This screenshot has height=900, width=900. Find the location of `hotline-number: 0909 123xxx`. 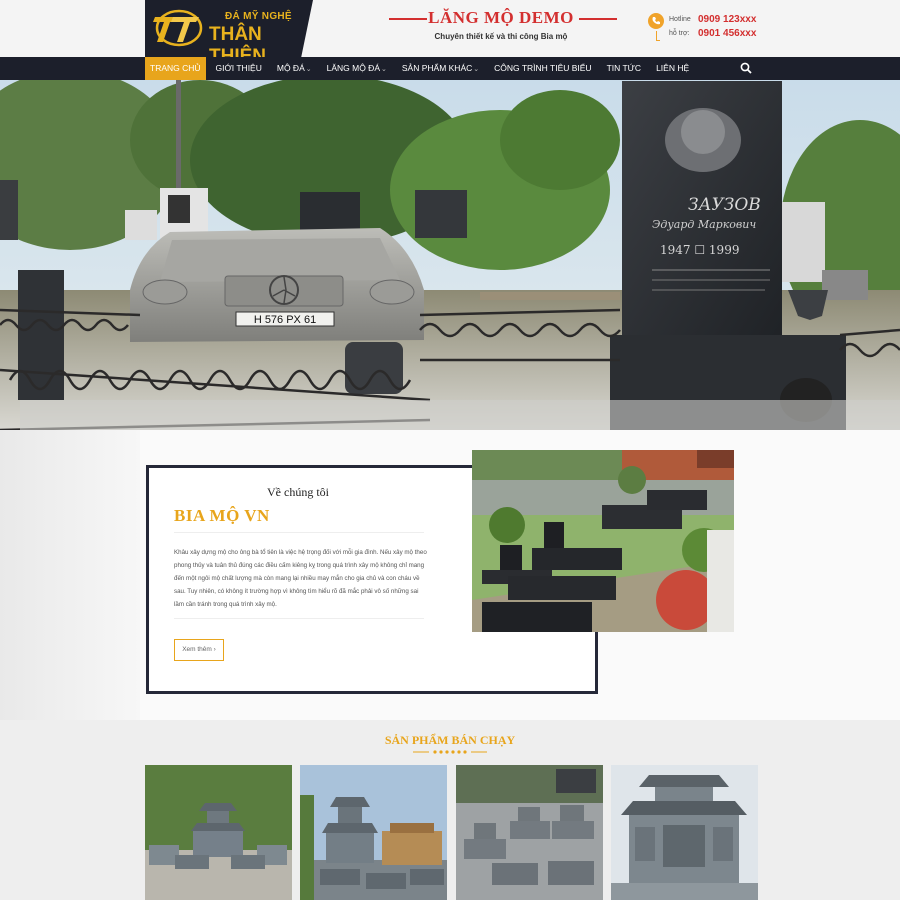

hotline-number: 0909 123xxx is located at coordinates (727, 19).